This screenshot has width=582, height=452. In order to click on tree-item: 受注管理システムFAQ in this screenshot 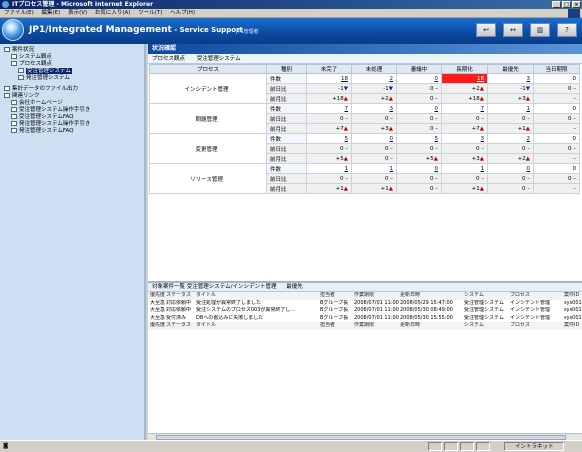, I will do `click(77, 117)`.